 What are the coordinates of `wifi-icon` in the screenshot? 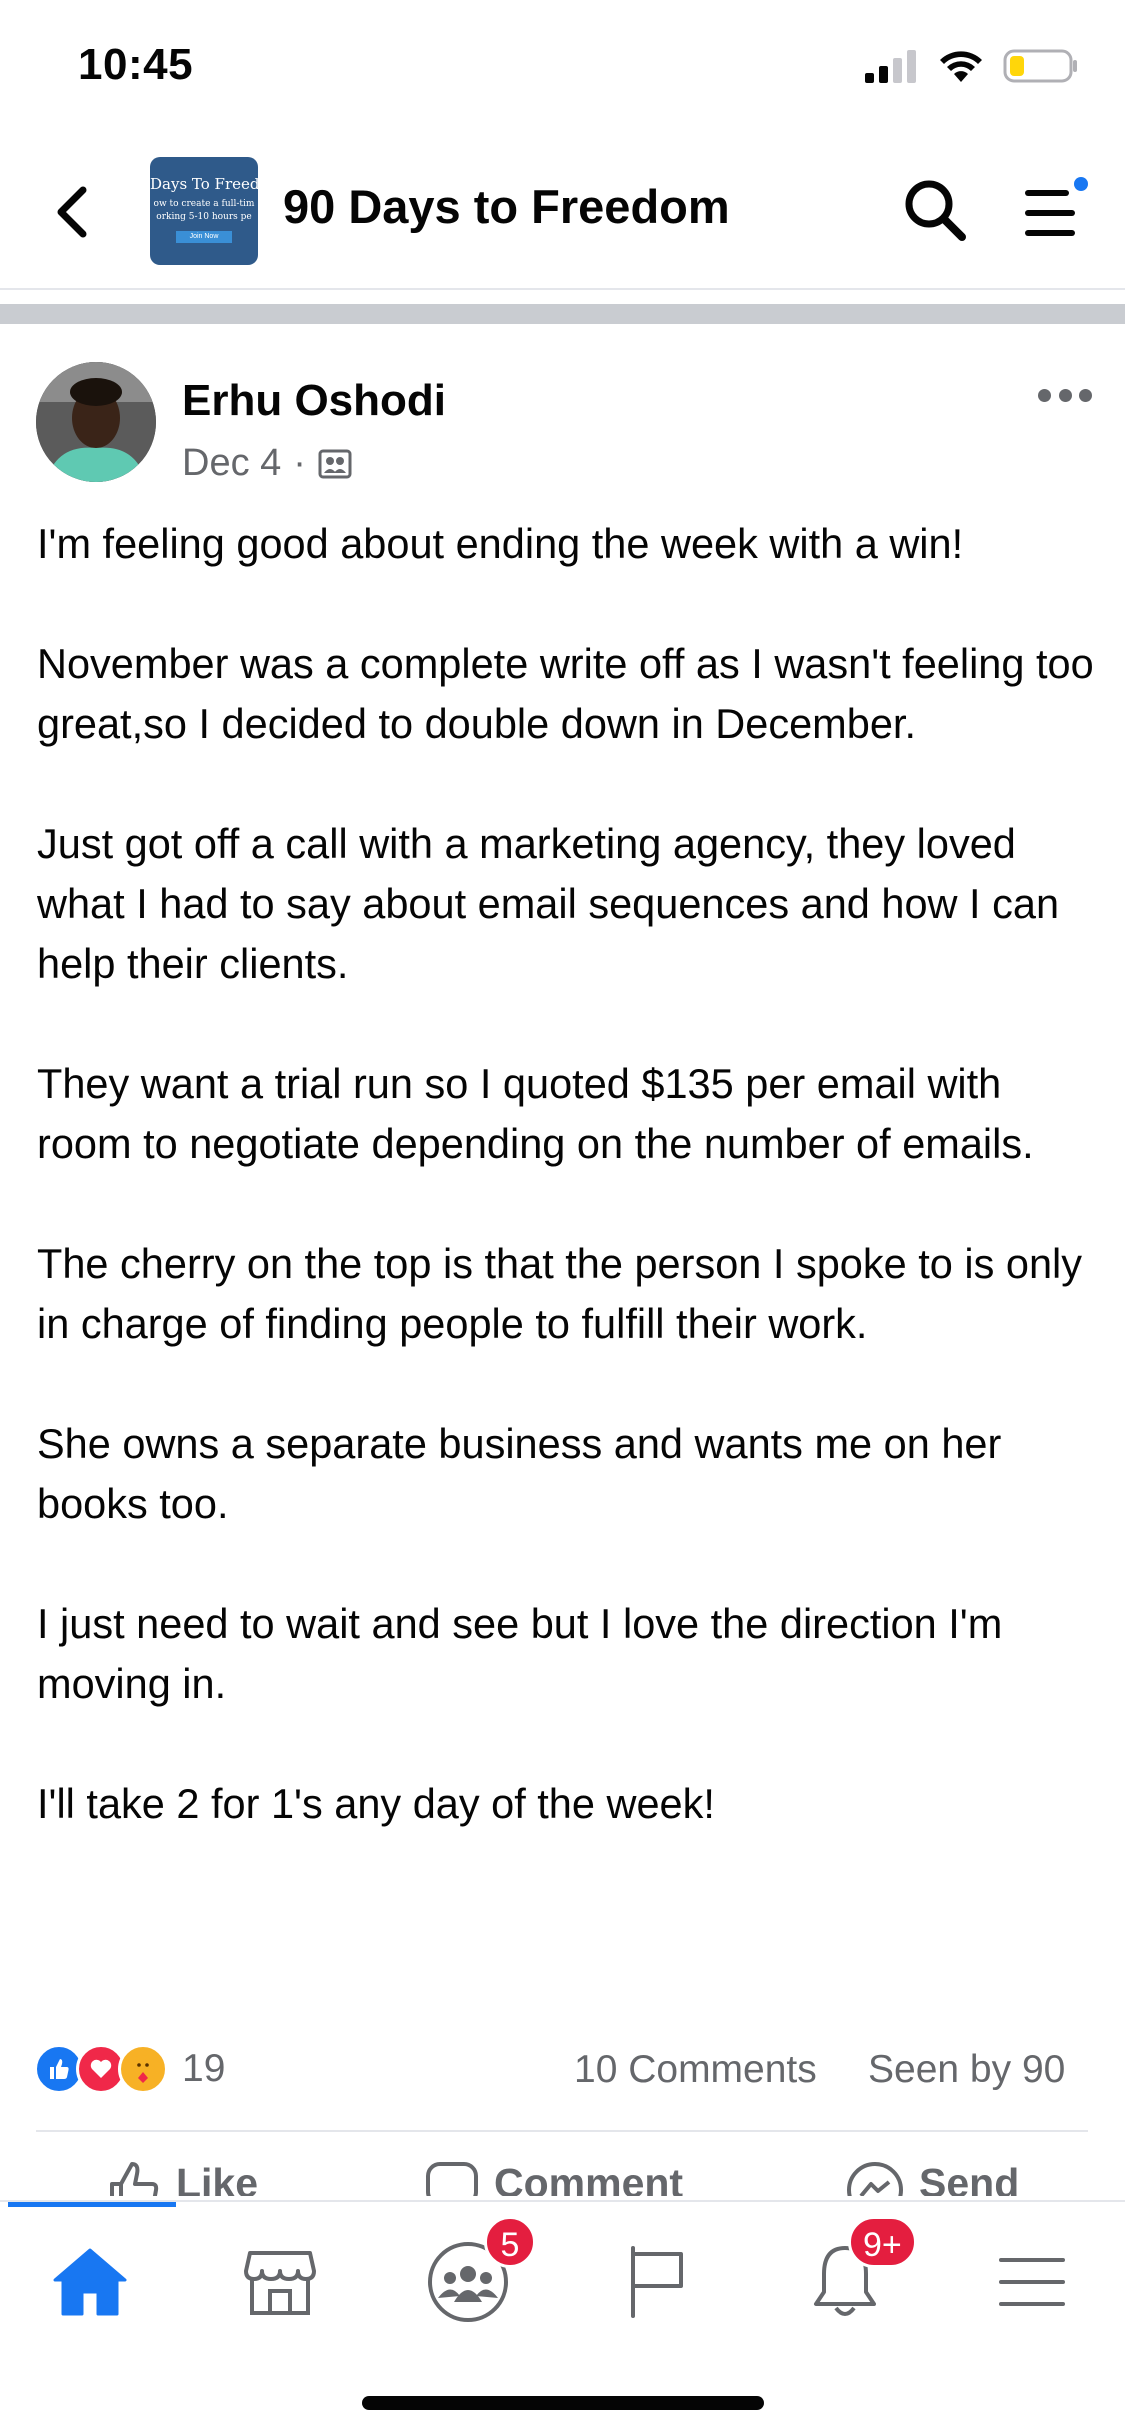 It's located at (961, 66).